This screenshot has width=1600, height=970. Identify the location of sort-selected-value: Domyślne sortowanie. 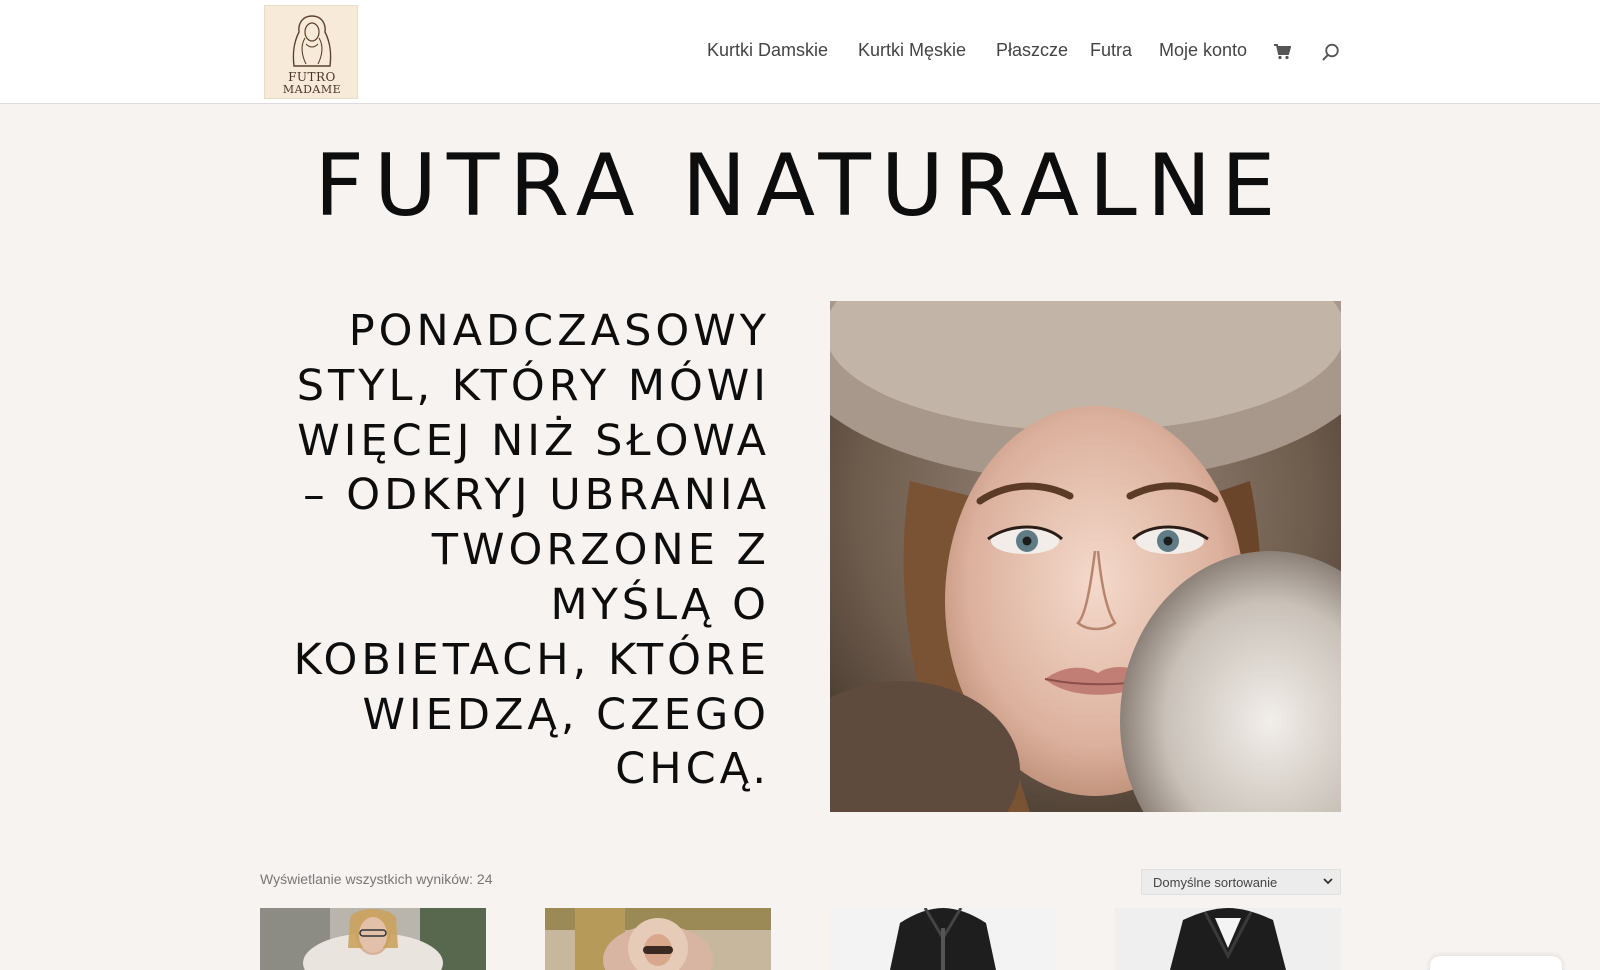
(1215, 882).